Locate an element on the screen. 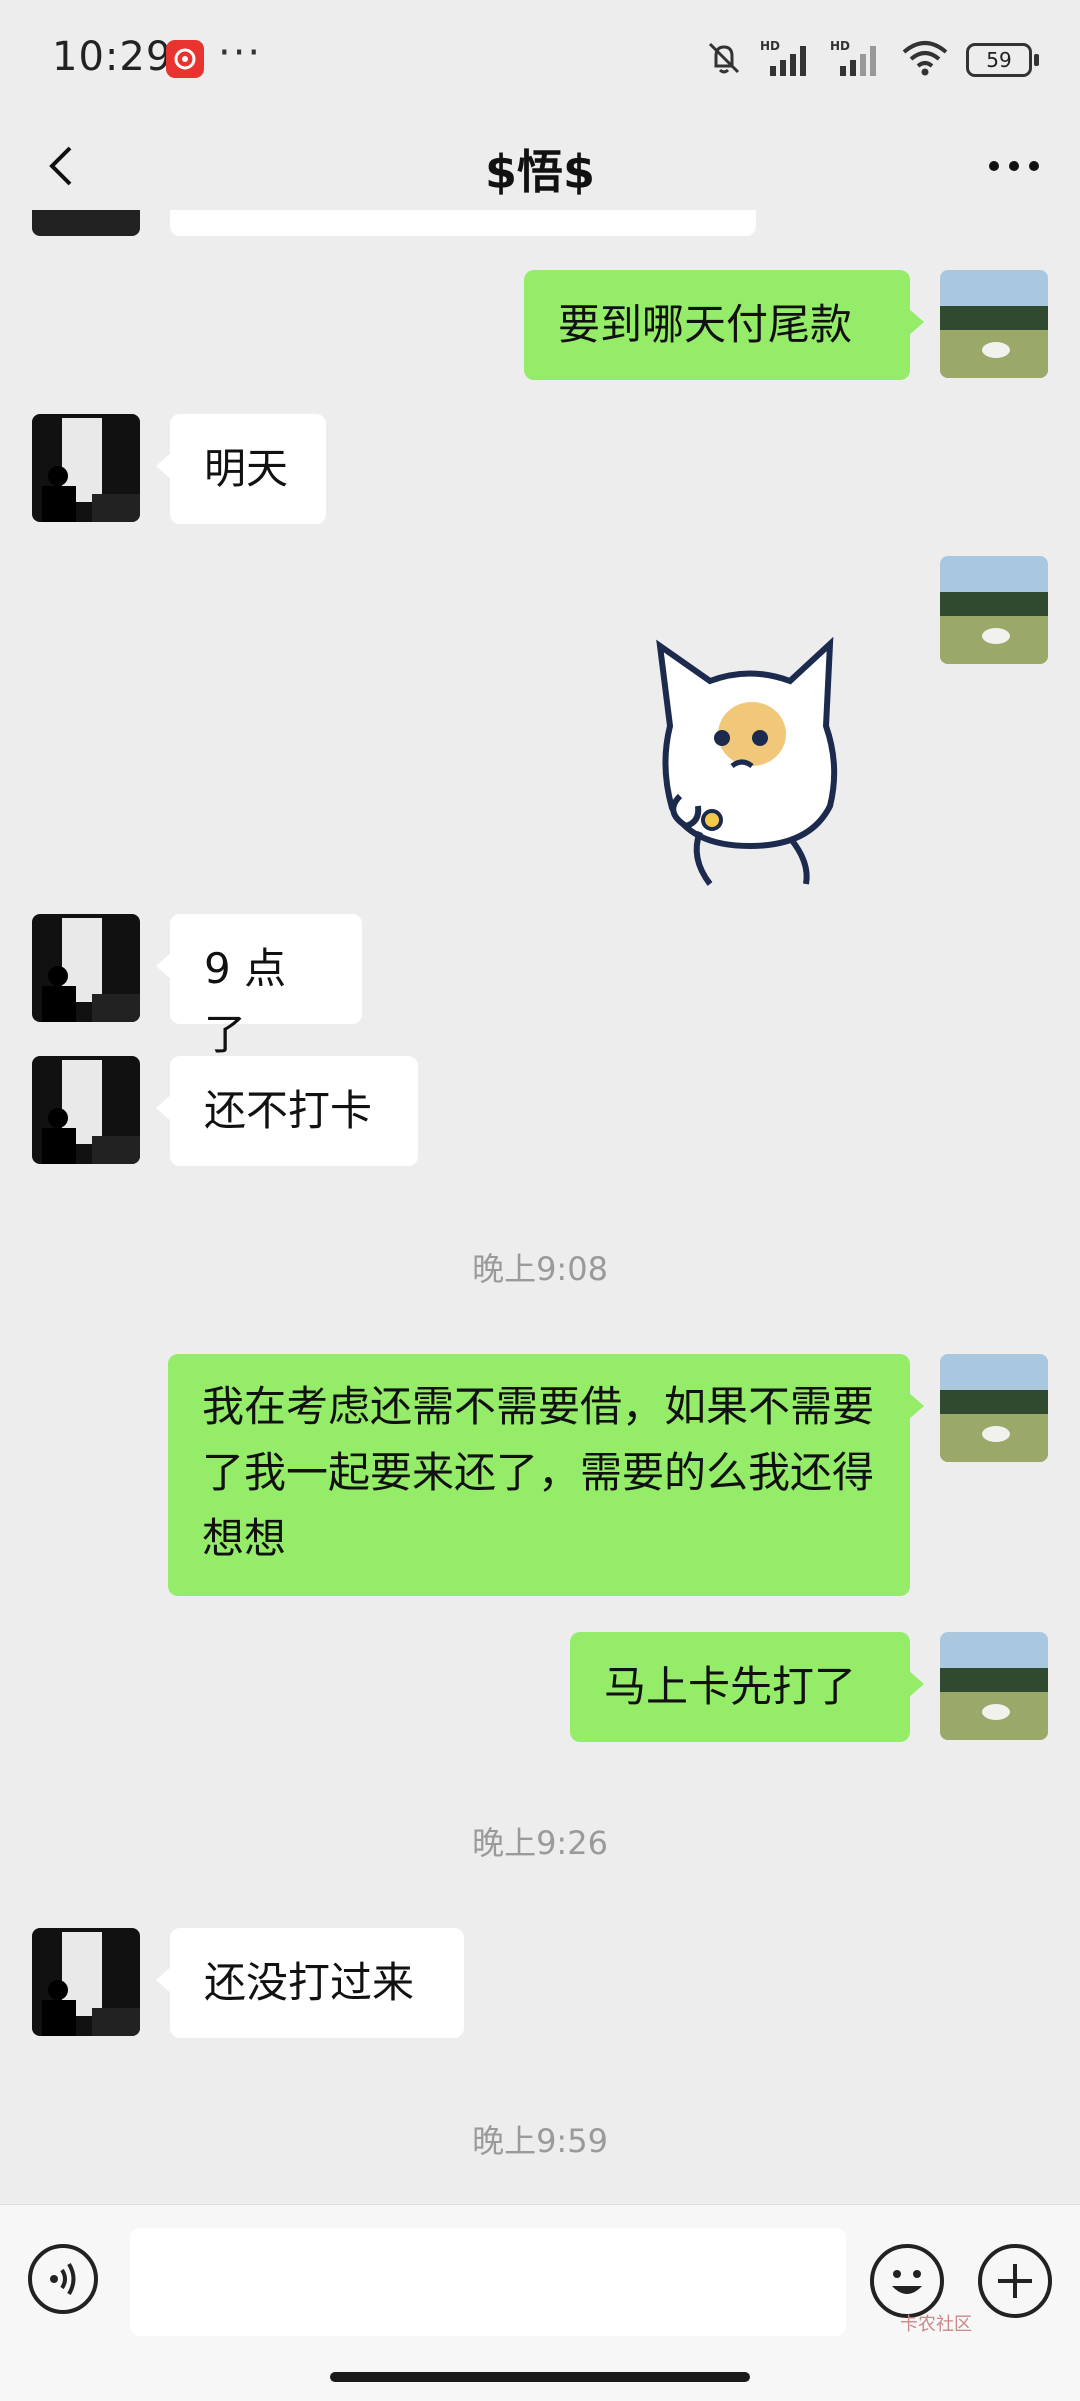  message-bubble-received: 还没打过来 is located at coordinates (310, 1983).